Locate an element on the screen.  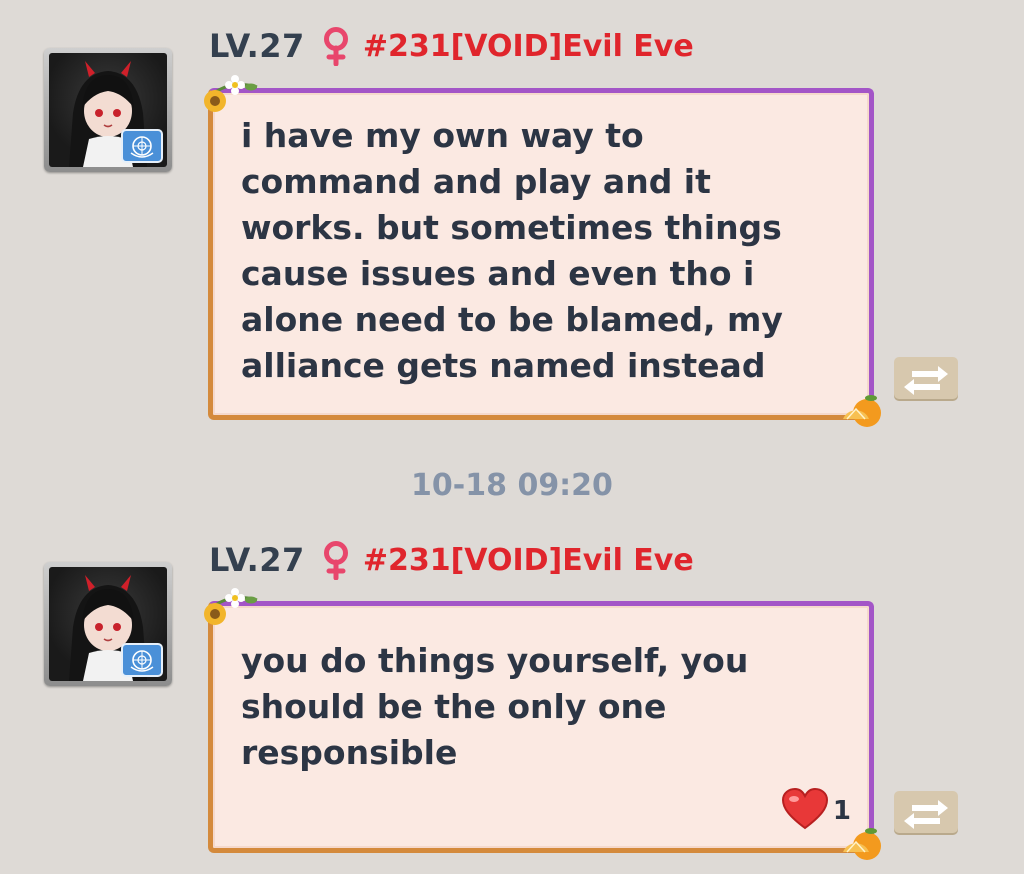
flower-decoration-icon is located at coordinates (231, 609).